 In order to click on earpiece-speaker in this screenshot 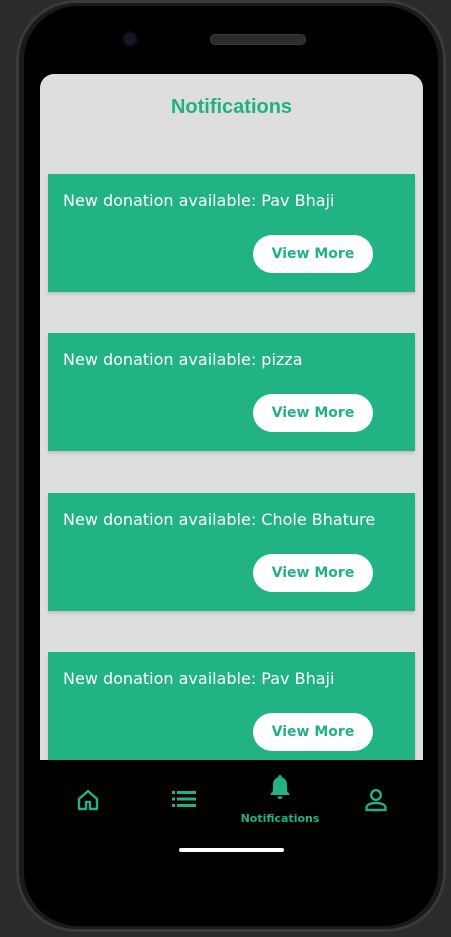, I will do `click(258, 39)`.